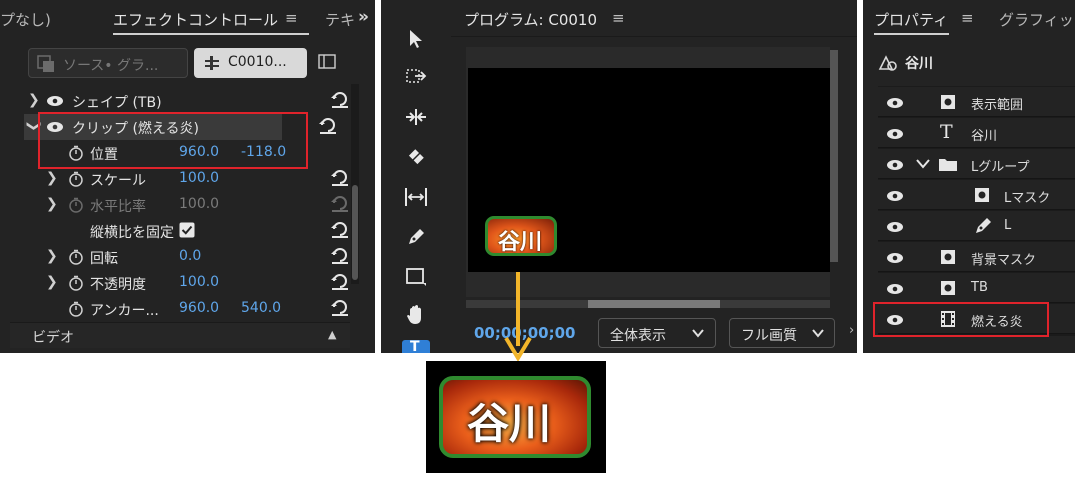 The width and height of the screenshot is (1075, 480). I want to click on anchor-x-value: 960.0, so click(199, 308).